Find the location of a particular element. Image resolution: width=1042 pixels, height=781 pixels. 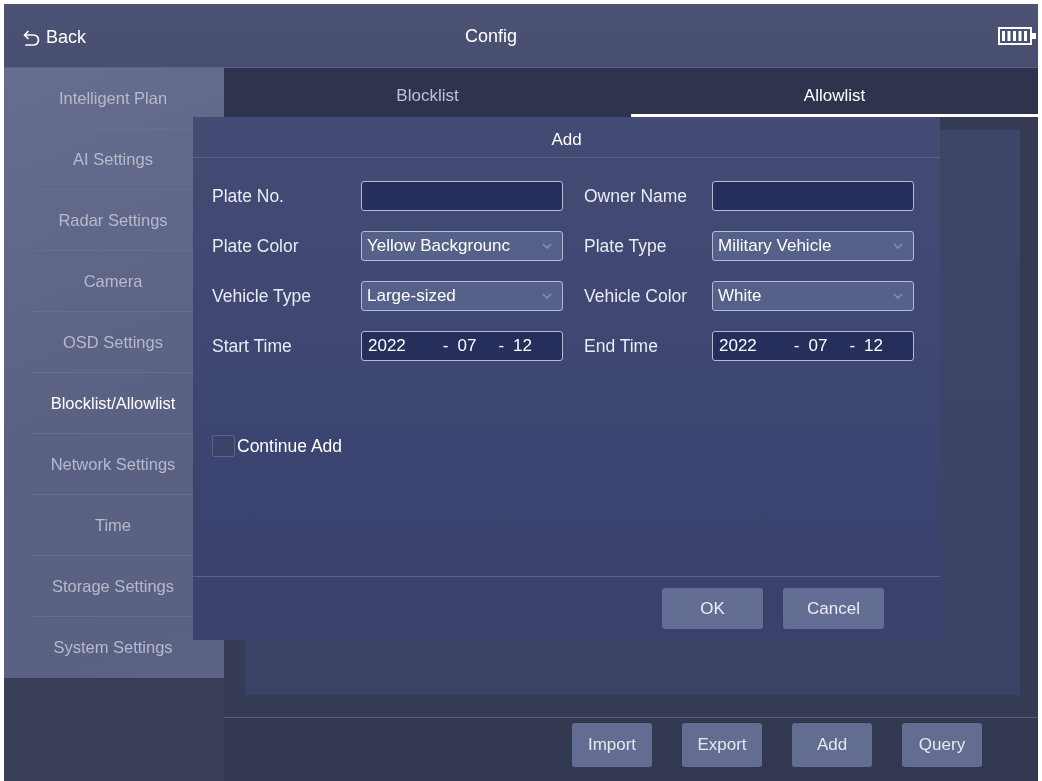

dialog-title: Add is located at coordinates (566, 140).